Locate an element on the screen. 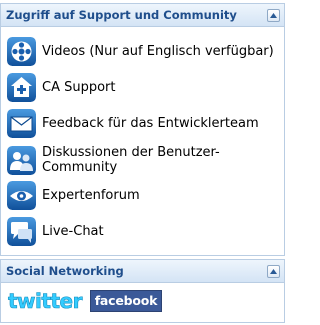  expert-forum-link-label: Expertenforum is located at coordinates (91, 195).